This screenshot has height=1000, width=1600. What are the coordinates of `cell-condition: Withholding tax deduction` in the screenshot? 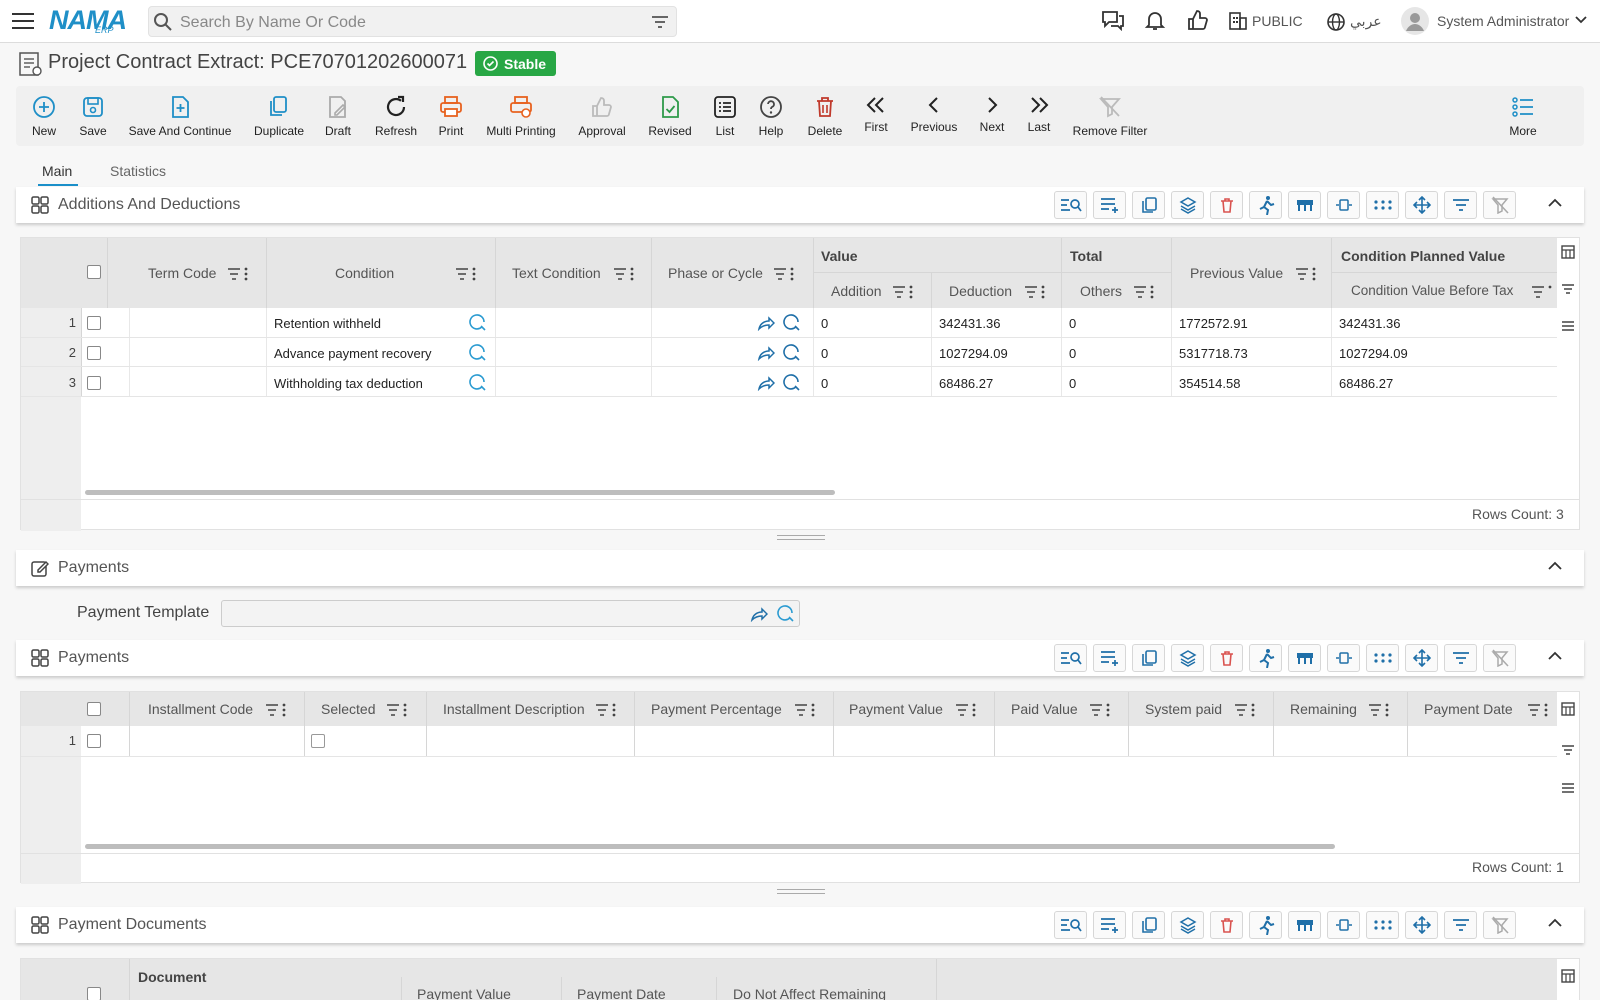 It's located at (348, 383).